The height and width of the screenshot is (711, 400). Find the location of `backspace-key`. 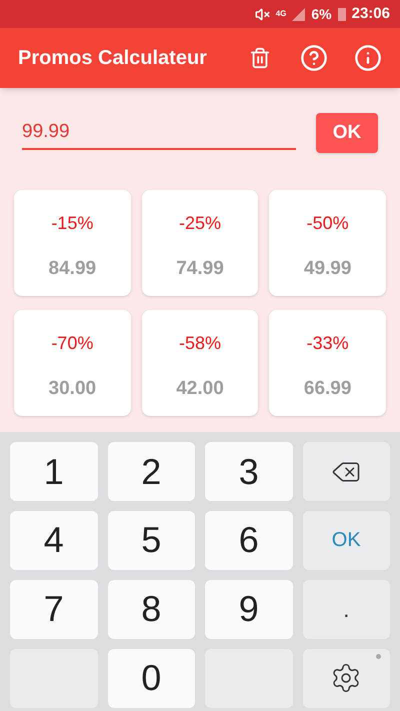

backspace-key is located at coordinates (346, 471).